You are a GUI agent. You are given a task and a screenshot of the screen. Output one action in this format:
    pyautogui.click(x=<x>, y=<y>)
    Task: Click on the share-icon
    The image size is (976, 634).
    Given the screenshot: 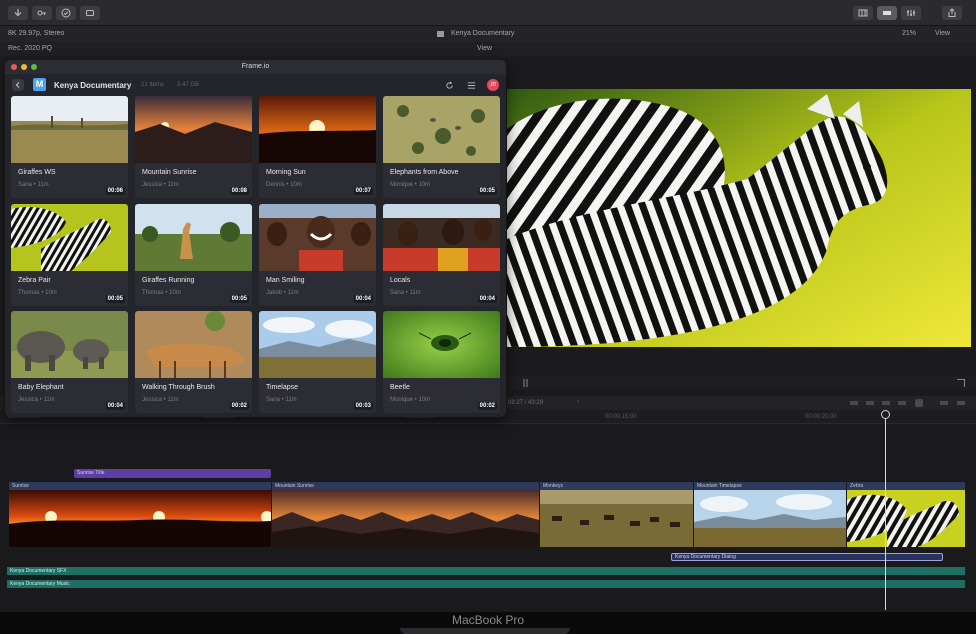 What is the action you would take?
    pyautogui.click(x=952, y=13)
    